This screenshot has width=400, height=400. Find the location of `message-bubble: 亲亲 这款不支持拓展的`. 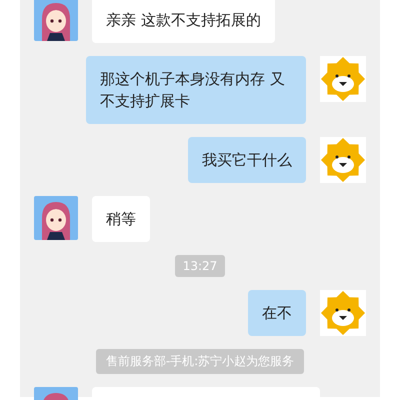

message-bubble: 亲亲 这款不支持拓展的 is located at coordinates (183, 21).